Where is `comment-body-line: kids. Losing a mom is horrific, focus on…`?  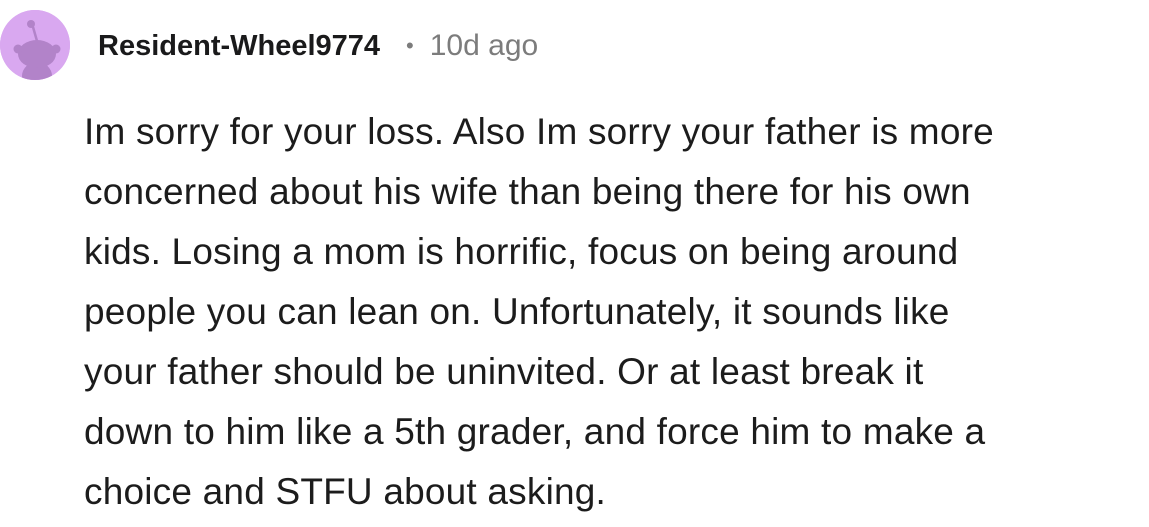 comment-body-line: kids. Losing a mom is horrific, focus on… is located at coordinates (521, 251).